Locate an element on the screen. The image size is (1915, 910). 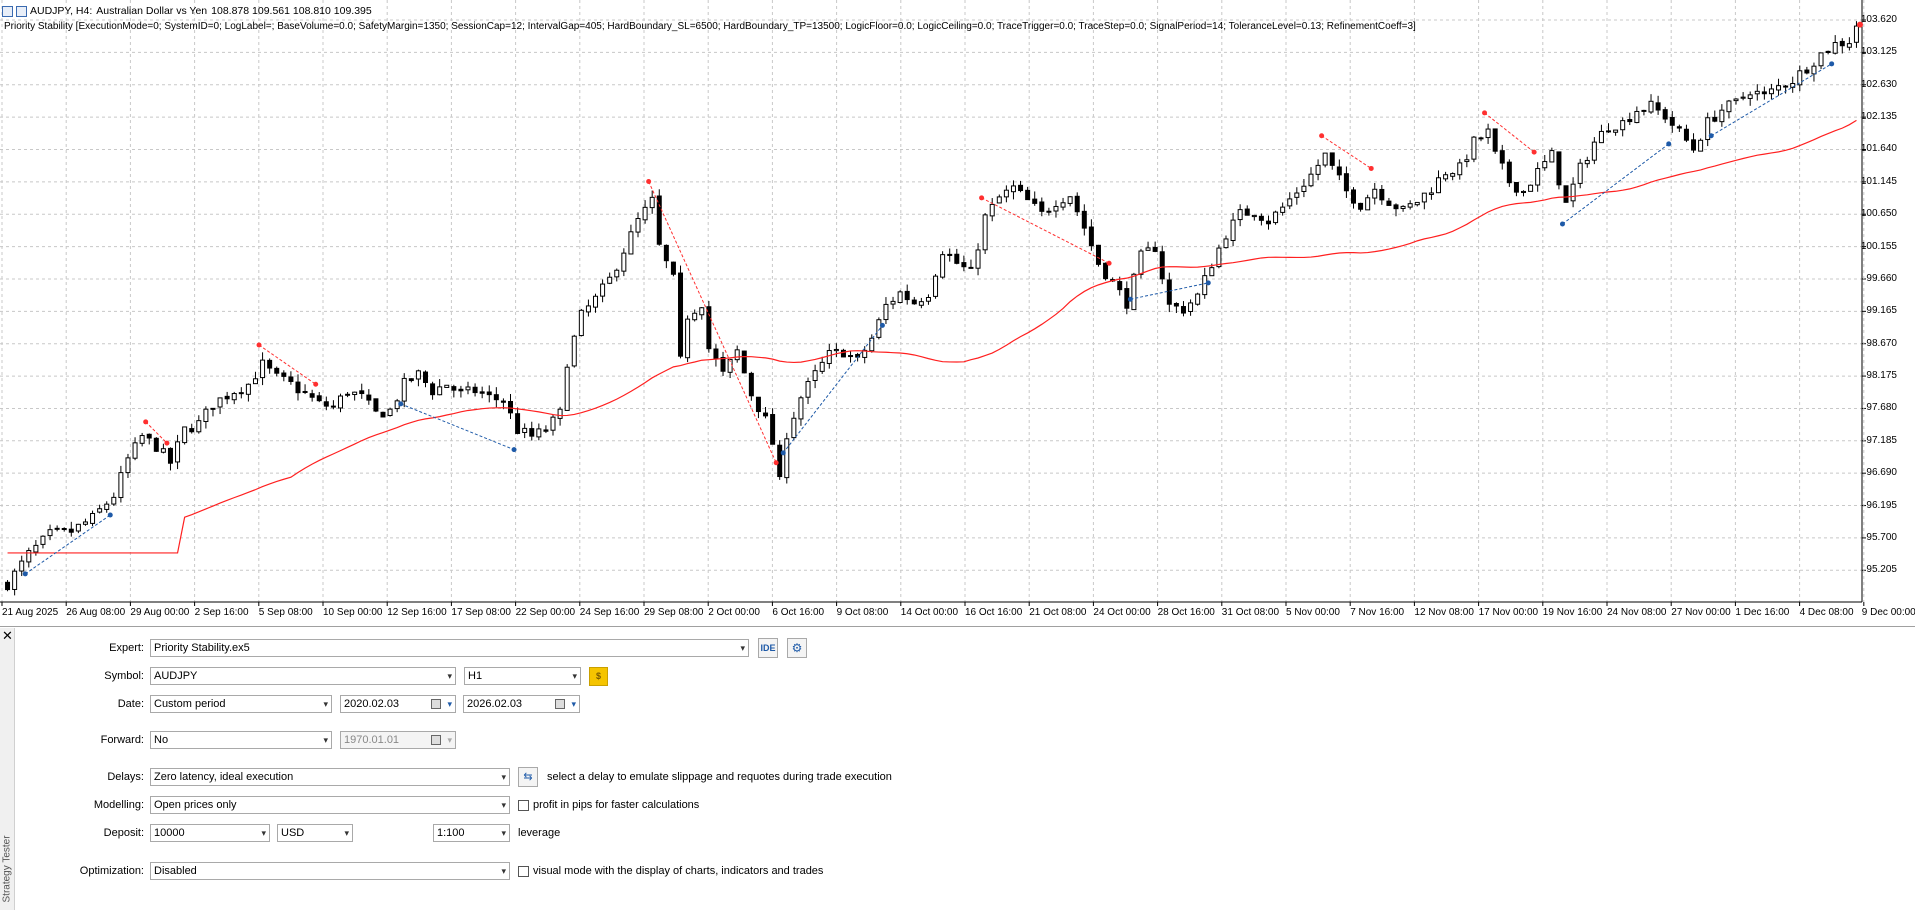
ide-button: IDE is located at coordinates (768, 648).